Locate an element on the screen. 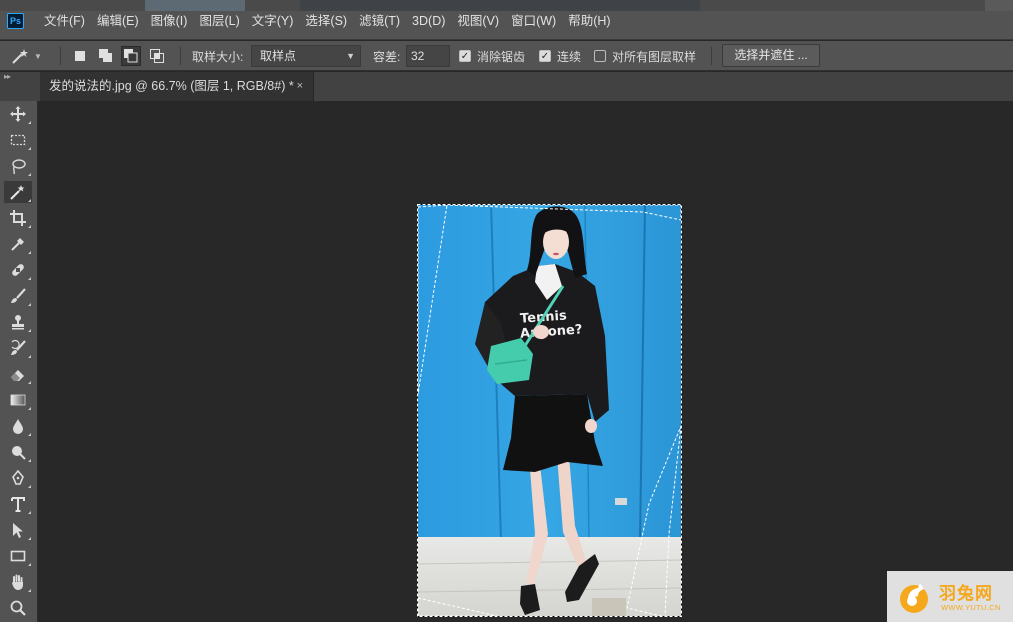  healing-brush-tool is located at coordinates (18, 270).